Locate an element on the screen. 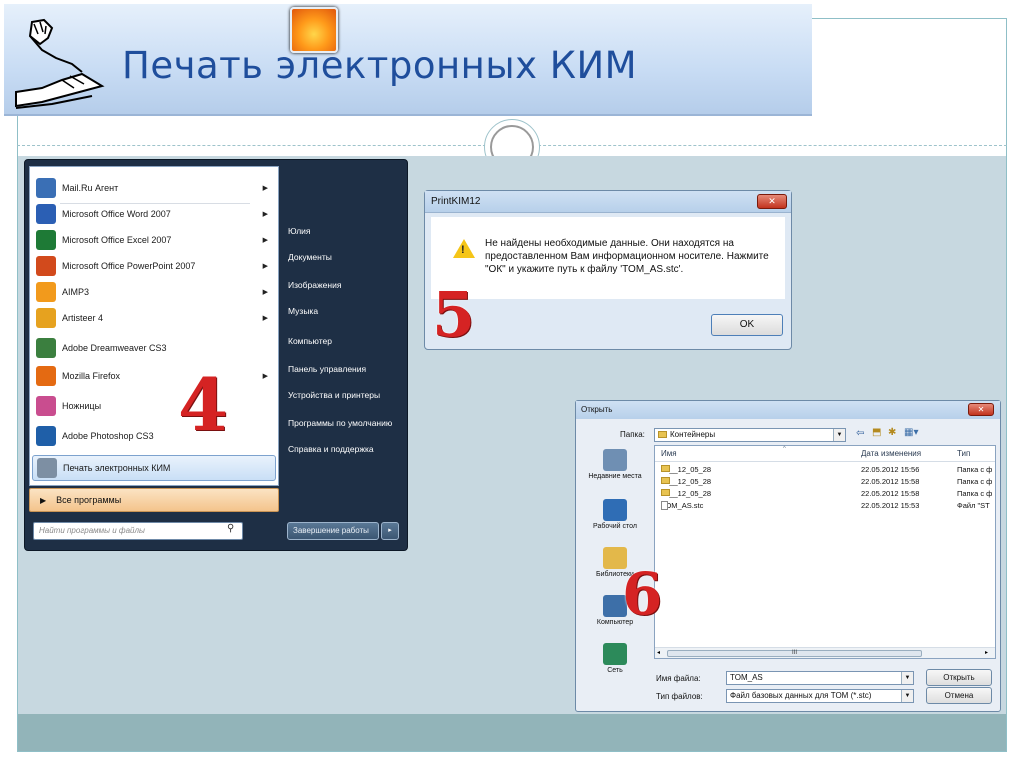 The height and width of the screenshot is (768, 1024). start-menu-item-label: Artisteer 4 is located at coordinates (83, 318).